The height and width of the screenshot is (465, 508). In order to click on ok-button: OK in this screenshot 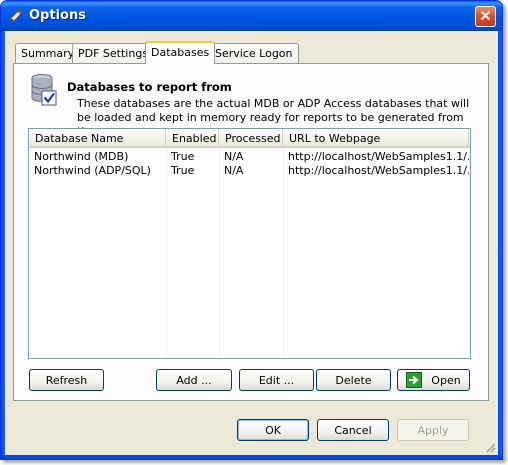, I will do `click(273, 430)`.